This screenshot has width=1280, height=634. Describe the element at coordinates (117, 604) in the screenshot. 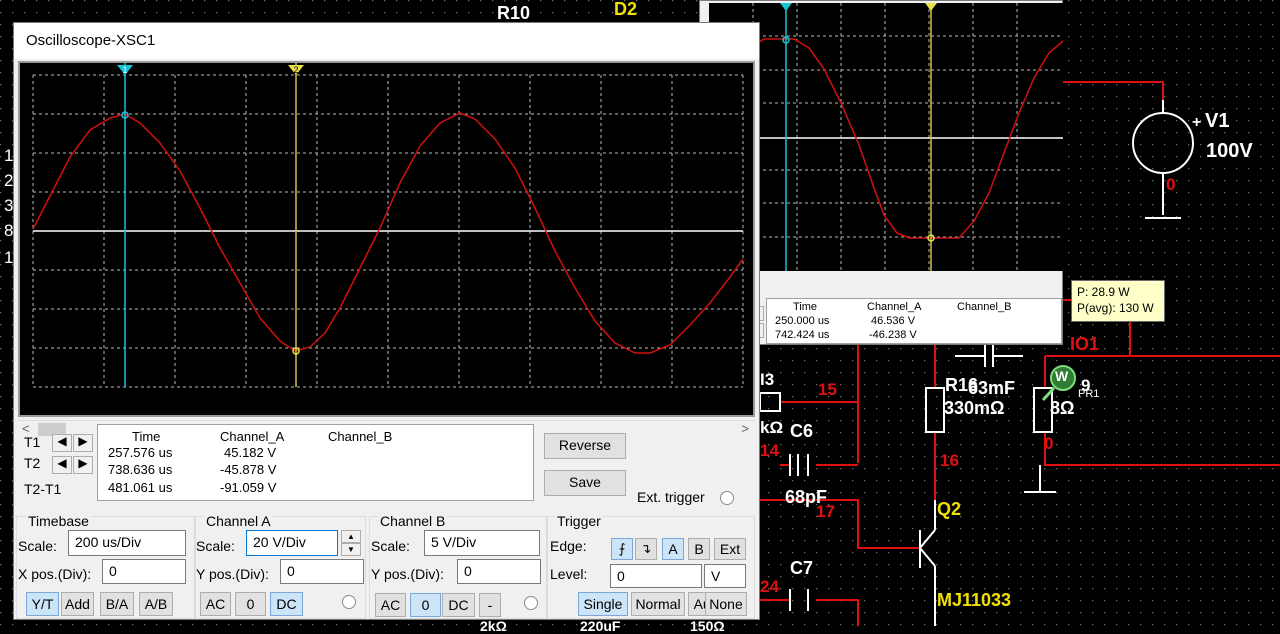

I see `ba-mode-button: B/A` at that location.